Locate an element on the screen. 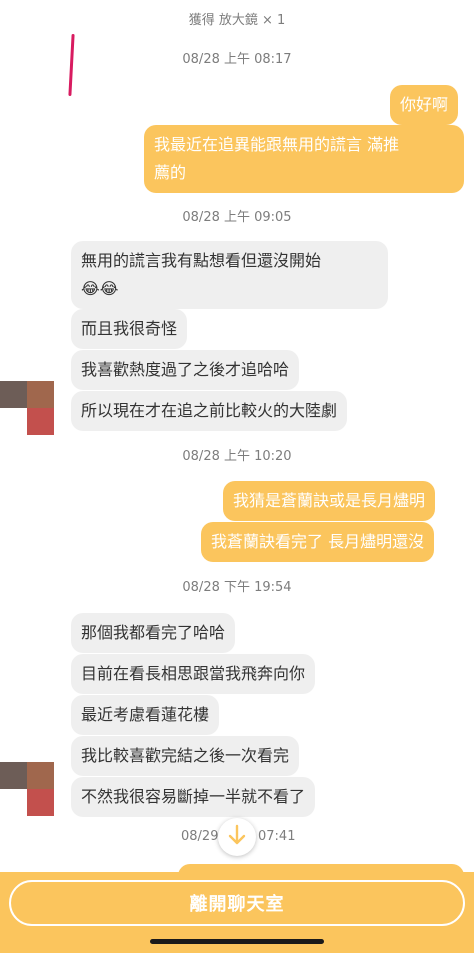 This screenshot has height=953, width=474. message-bubble-incoming: 目前在看長相思跟當我飛奔向你 is located at coordinates (193, 674).